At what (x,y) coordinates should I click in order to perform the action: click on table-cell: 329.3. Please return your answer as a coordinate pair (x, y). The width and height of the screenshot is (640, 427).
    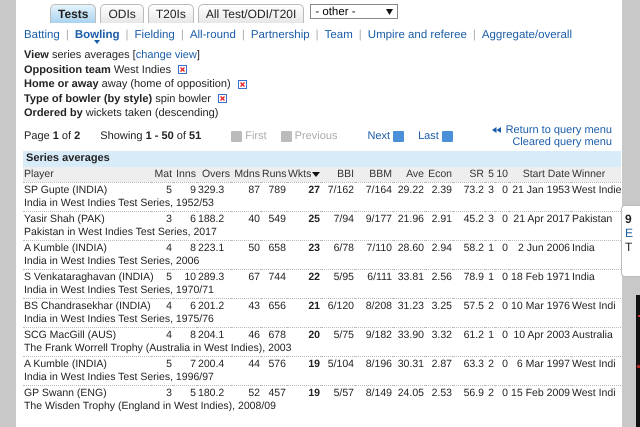
    Looking at the image, I should click on (214, 189).